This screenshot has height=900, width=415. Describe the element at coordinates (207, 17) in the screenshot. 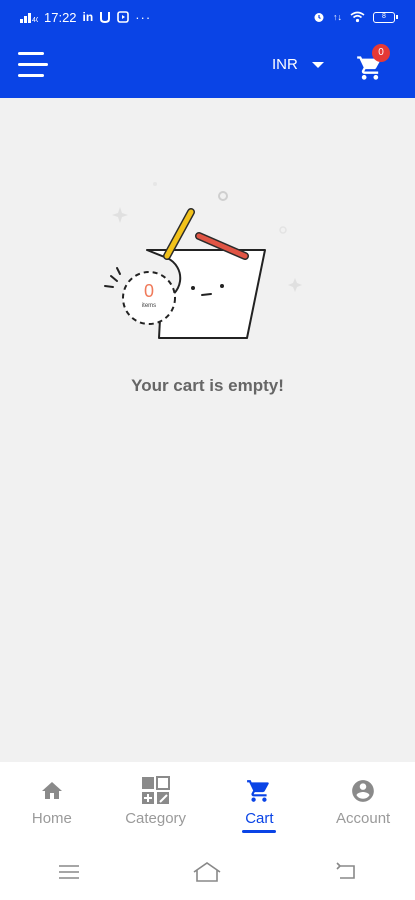

I see `status-bar: 4G 17:22 in ··· ↑↓ 8` at that location.